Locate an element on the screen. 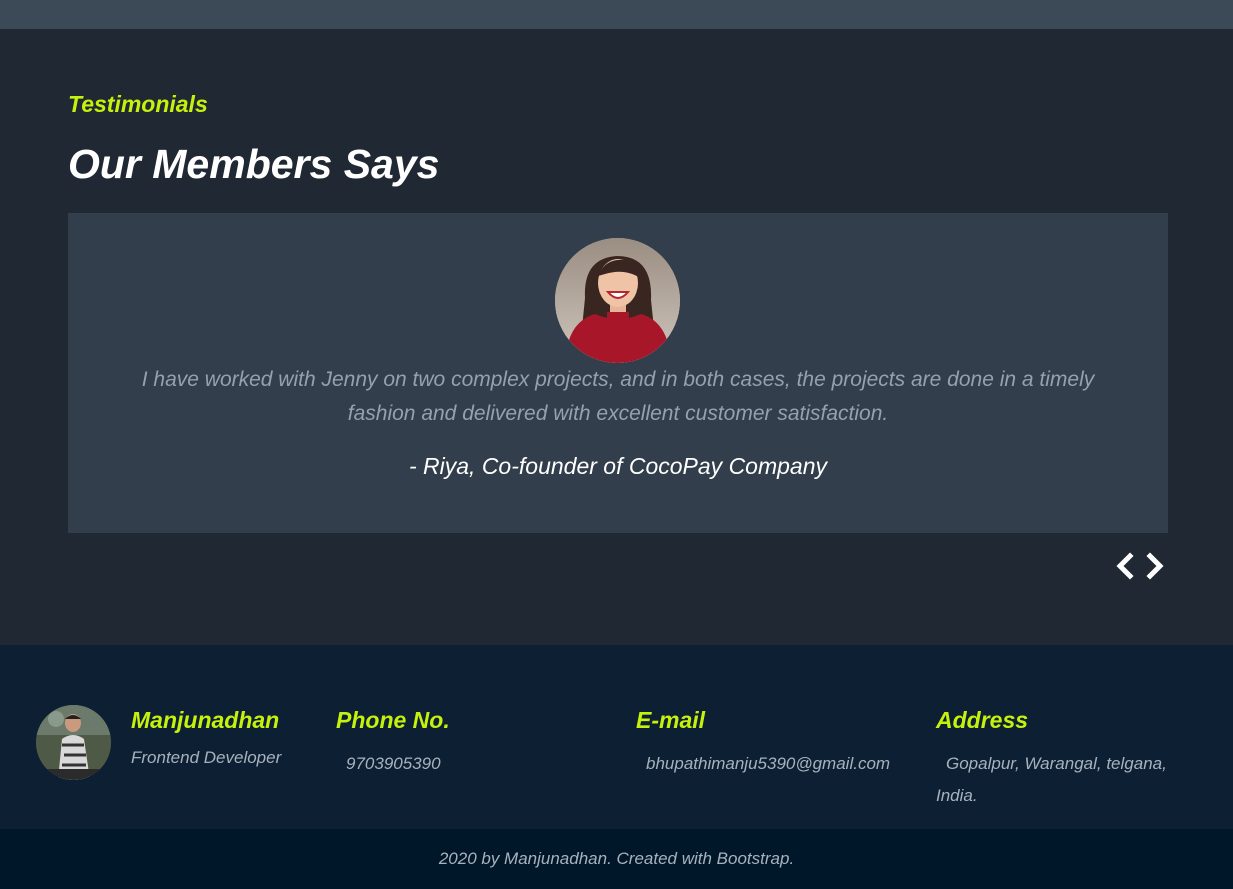  phone-value: 9703905390 is located at coordinates (393, 764).